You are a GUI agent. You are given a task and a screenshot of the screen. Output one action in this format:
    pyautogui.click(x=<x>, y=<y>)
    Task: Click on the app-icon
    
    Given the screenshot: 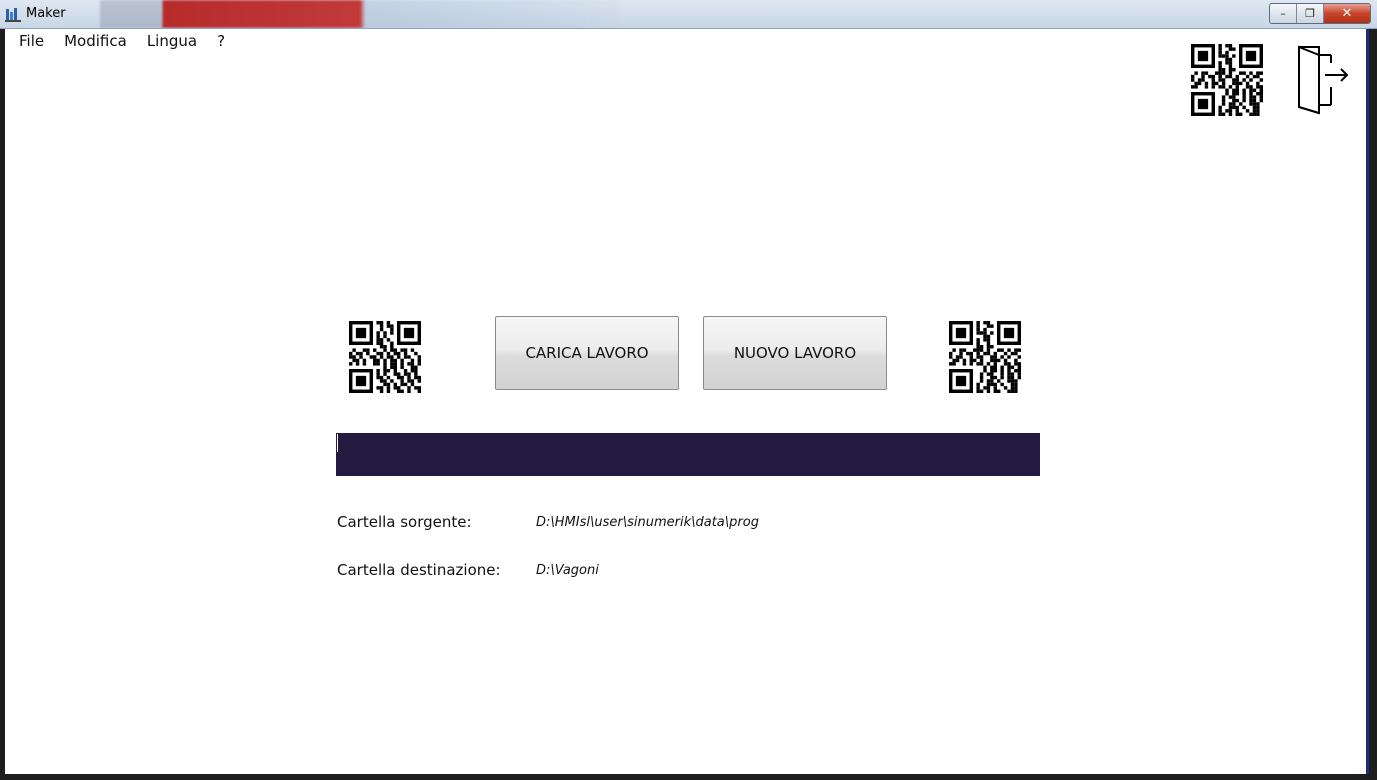 What is the action you would take?
    pyautogui.click(x=13, y=15)
    